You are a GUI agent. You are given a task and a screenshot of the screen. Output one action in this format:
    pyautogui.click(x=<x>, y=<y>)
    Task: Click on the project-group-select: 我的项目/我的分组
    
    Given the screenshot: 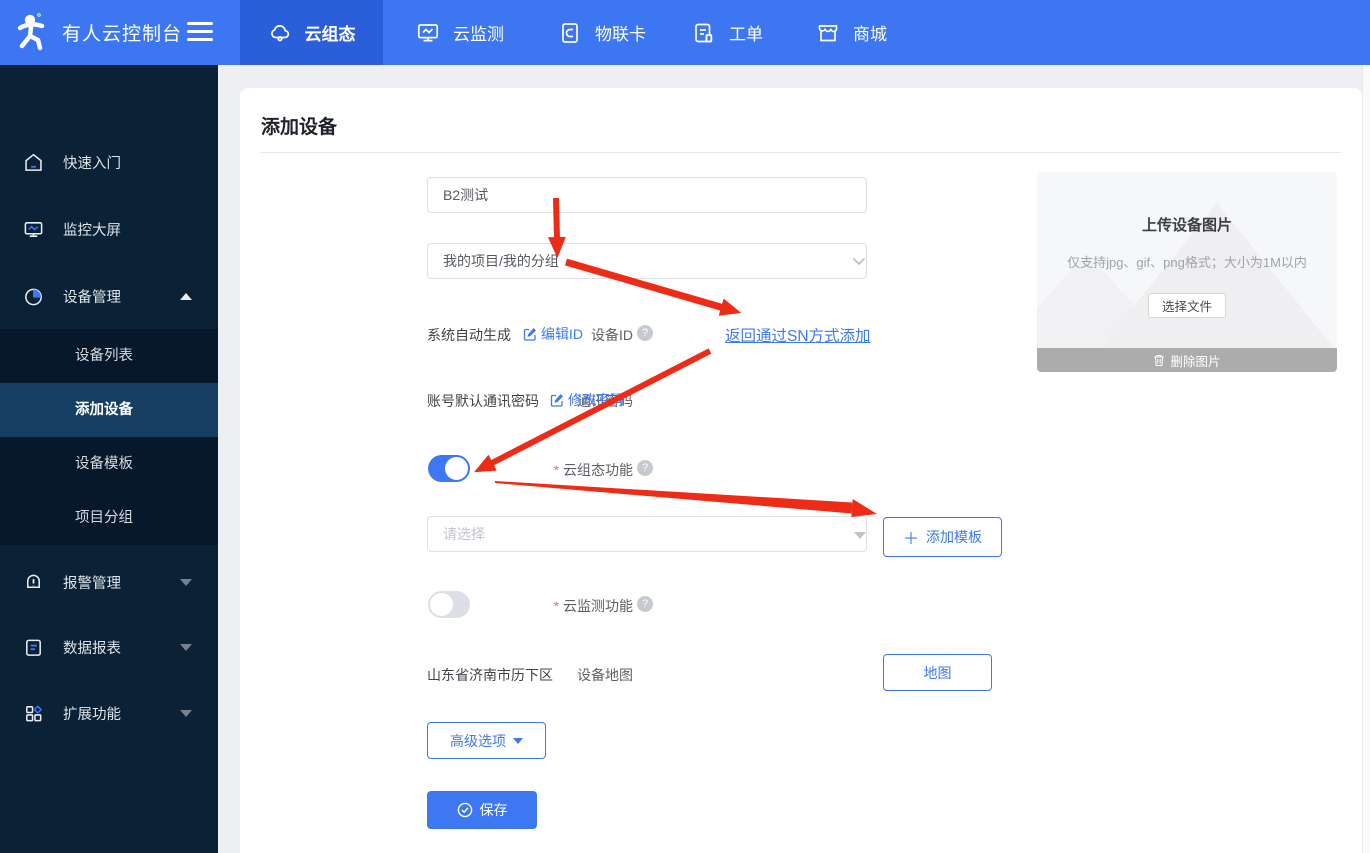 What is the action you would take?
    pyautogui.click(x=647, y=261)
    